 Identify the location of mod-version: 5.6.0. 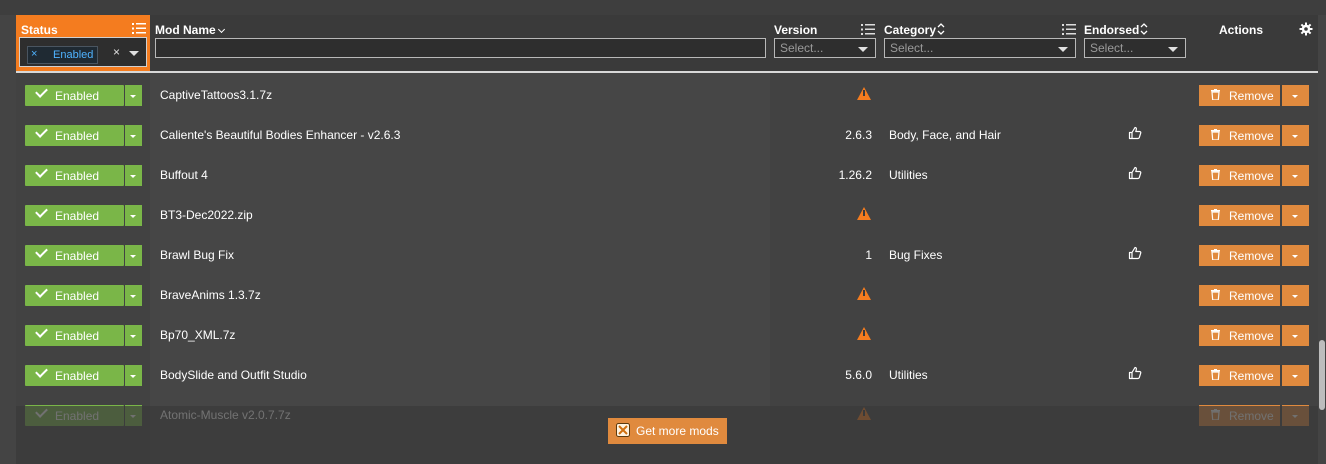
(858, 375).